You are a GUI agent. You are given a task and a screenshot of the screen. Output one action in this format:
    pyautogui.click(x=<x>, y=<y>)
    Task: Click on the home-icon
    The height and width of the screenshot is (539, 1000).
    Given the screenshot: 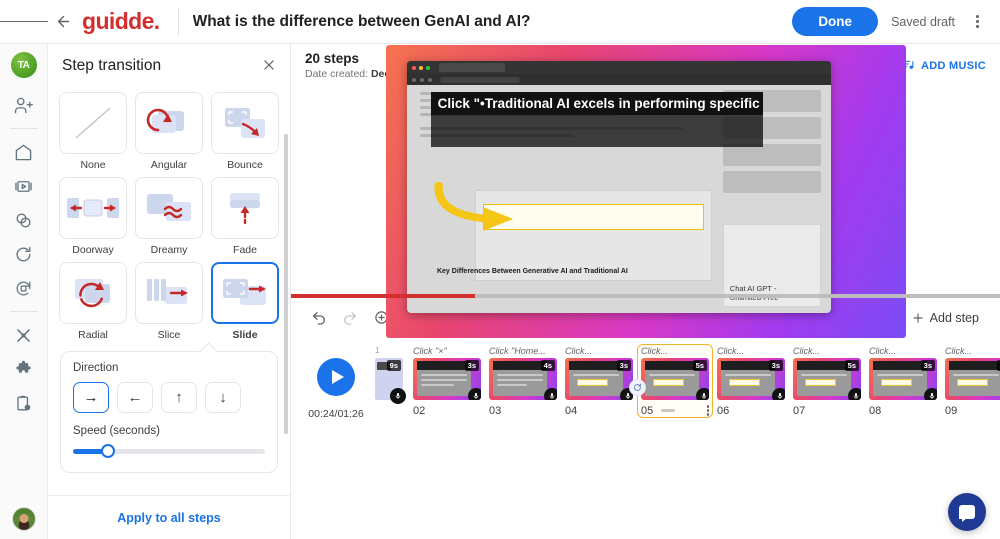 What is the action you would take?
    pyautogui.click(x=24, y=152)
    